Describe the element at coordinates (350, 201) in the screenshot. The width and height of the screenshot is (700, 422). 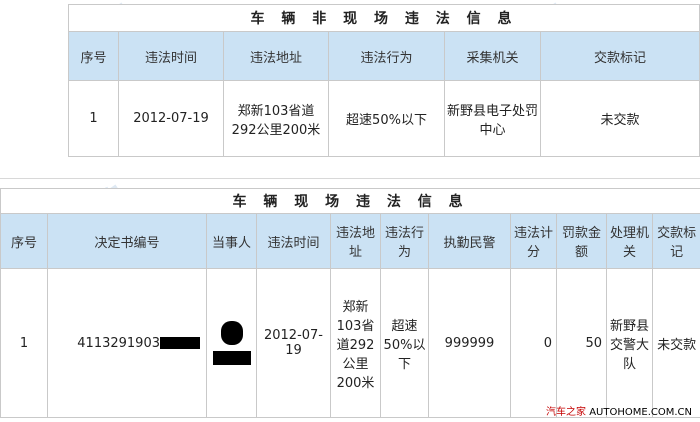
I see `table-title: 车 辆 现 场 违 法 信 息` at that location.